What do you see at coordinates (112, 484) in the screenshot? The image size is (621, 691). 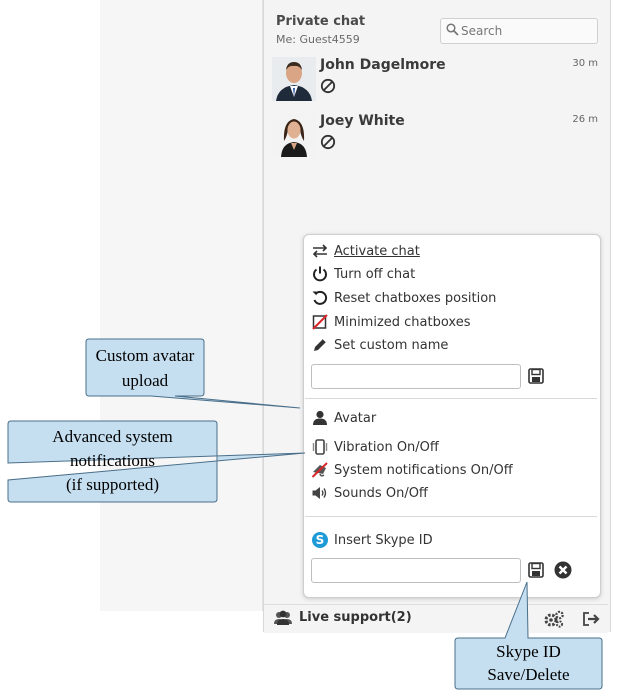 I see `callout-line: (if supported)` at bounding box center [112, 484].